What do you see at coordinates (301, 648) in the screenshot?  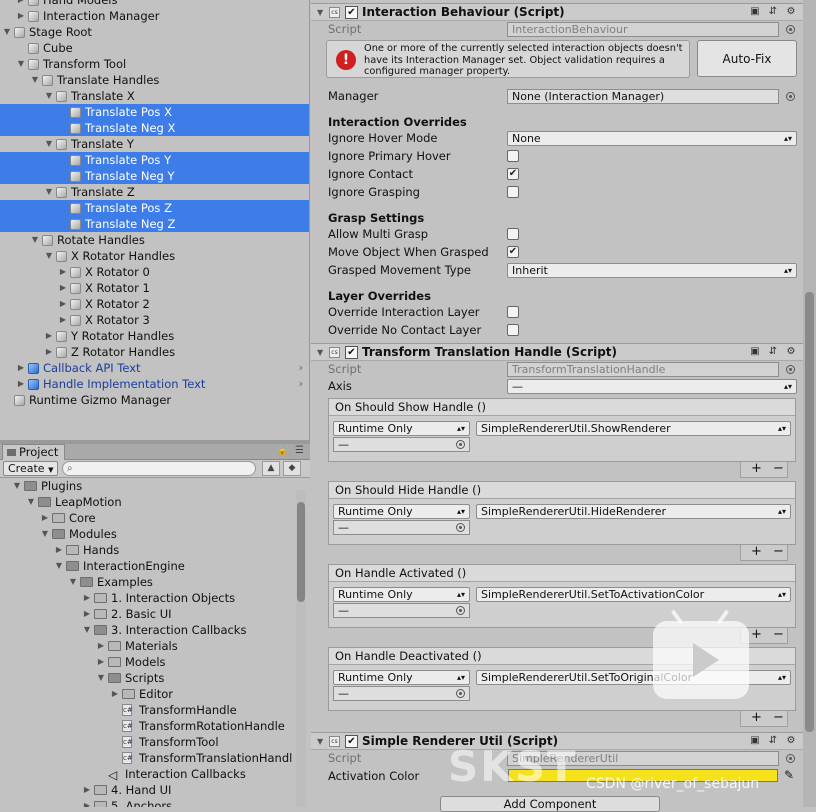 I see `project-scrollbar` at bounding box center [301, 648].